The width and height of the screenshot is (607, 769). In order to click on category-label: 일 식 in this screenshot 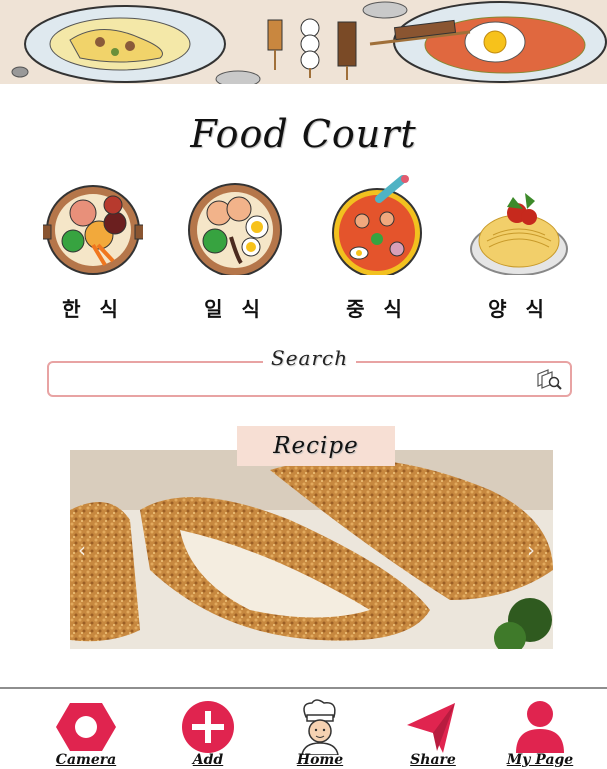, I will do `click(235, 309)`.